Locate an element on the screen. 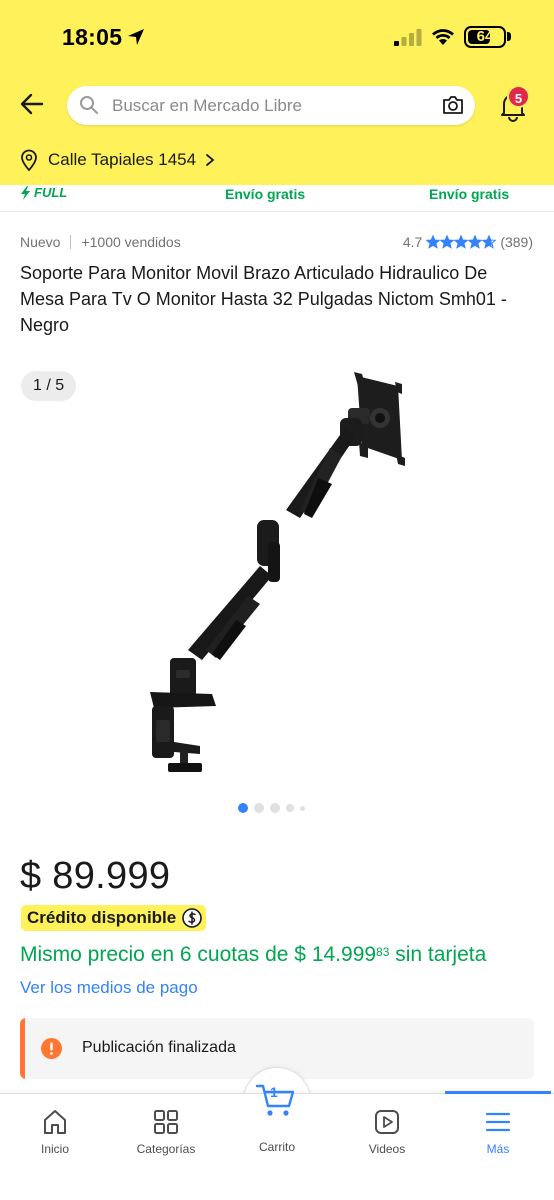  installments-prefix: Mismo precio en 6 cuotas de $ 14.999 is located at coordinates (198, 954).